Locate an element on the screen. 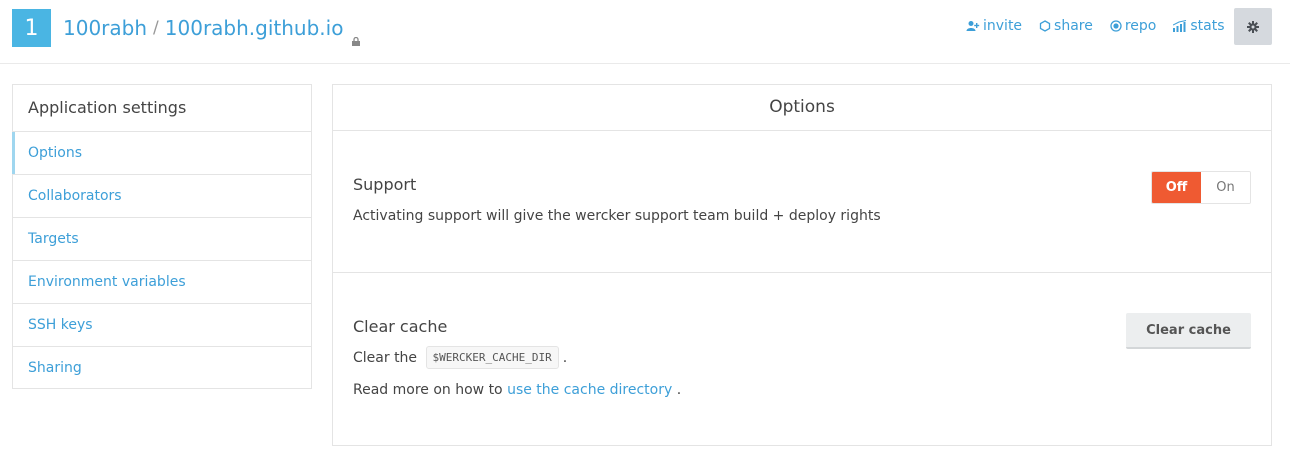 This screenshot has height=459, width=1290. stats-icon is located at coordinates (1180, 26).